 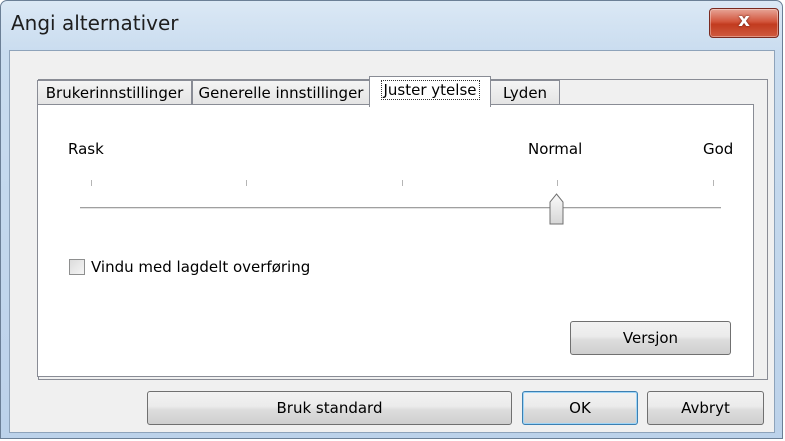 I want to click on tab-label: Juster ytelse, so click(x=430, y=90).